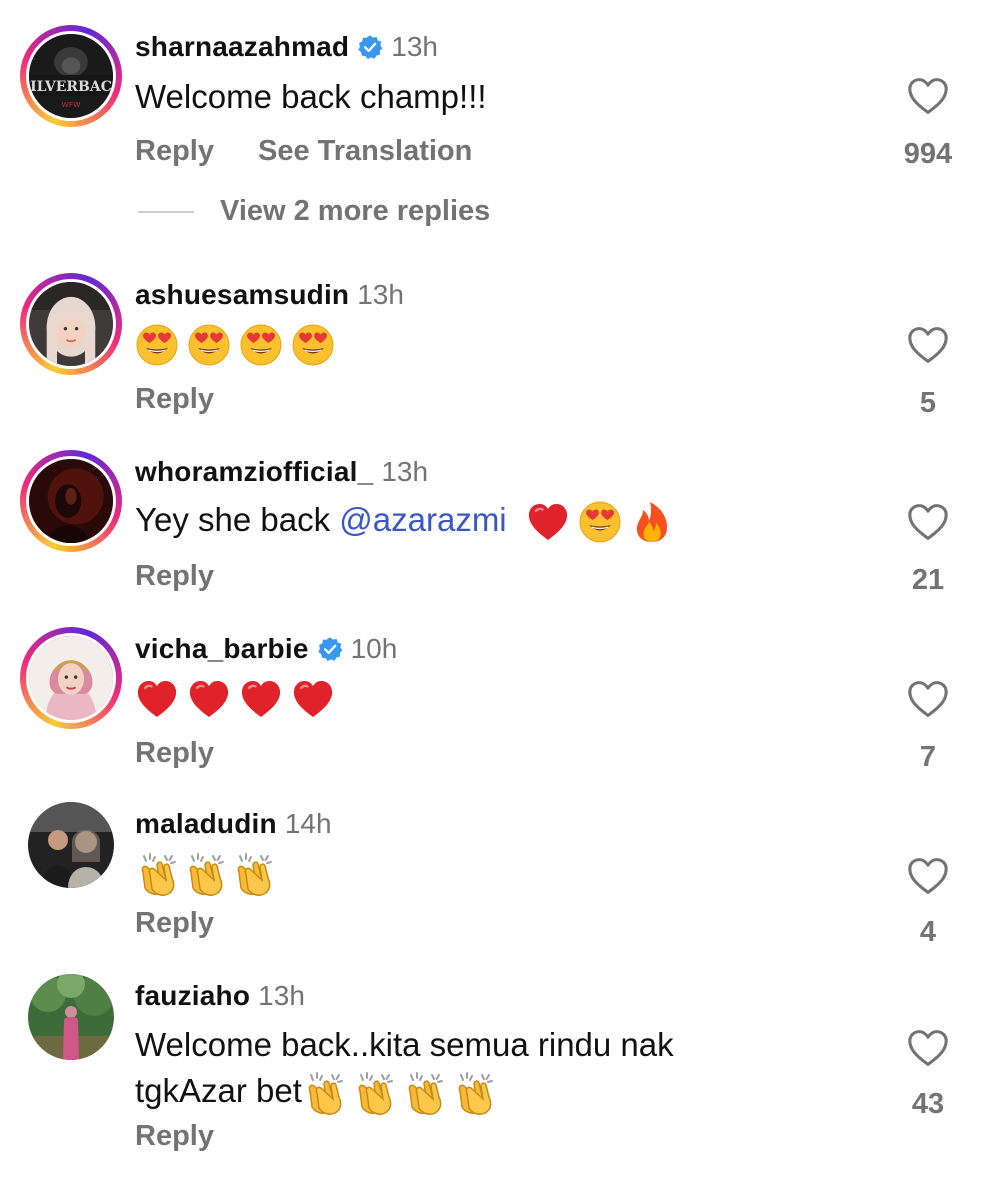 The height and width of the screenshot is (1177, 1000). What do you see at coordinates (928, 902) in the screenshot?
I see `like-control: 4` at bounding box center [928, 902].